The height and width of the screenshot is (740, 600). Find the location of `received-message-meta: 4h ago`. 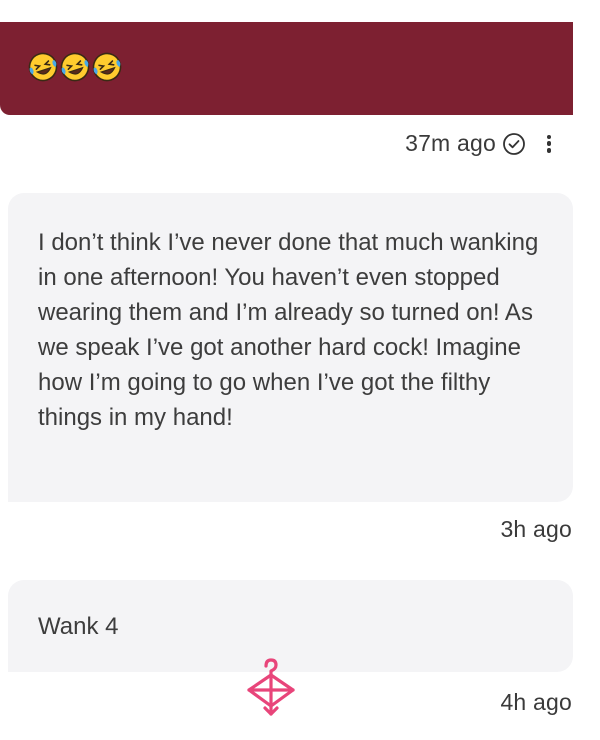

received-message-meta: 4h ago is located at coordinates (536, 702).